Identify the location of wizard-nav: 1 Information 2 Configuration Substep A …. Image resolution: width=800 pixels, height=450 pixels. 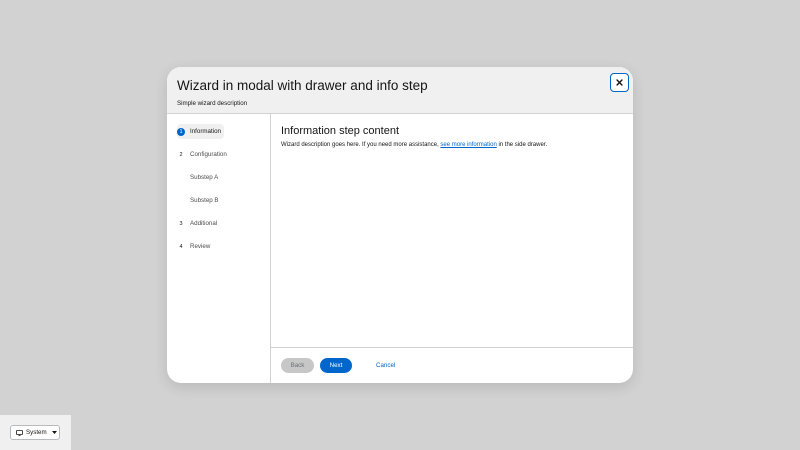
(219, 248).